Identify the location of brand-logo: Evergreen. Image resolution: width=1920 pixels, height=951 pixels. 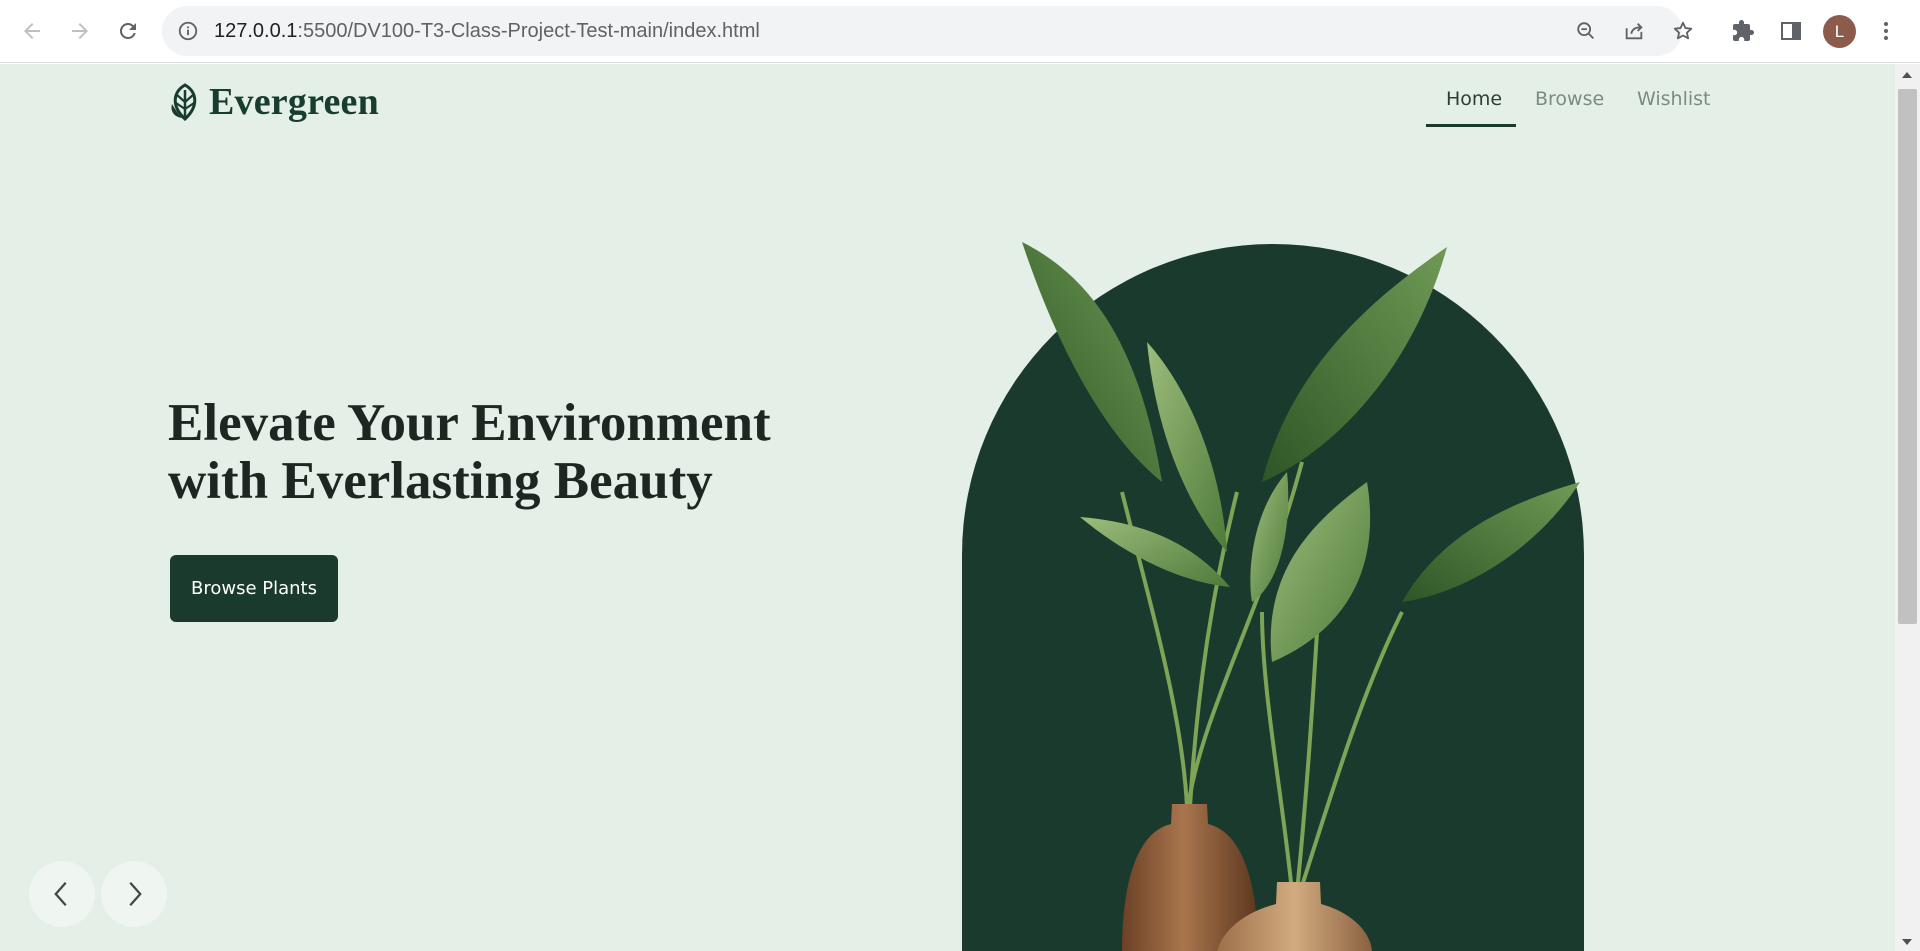
(273, 102).